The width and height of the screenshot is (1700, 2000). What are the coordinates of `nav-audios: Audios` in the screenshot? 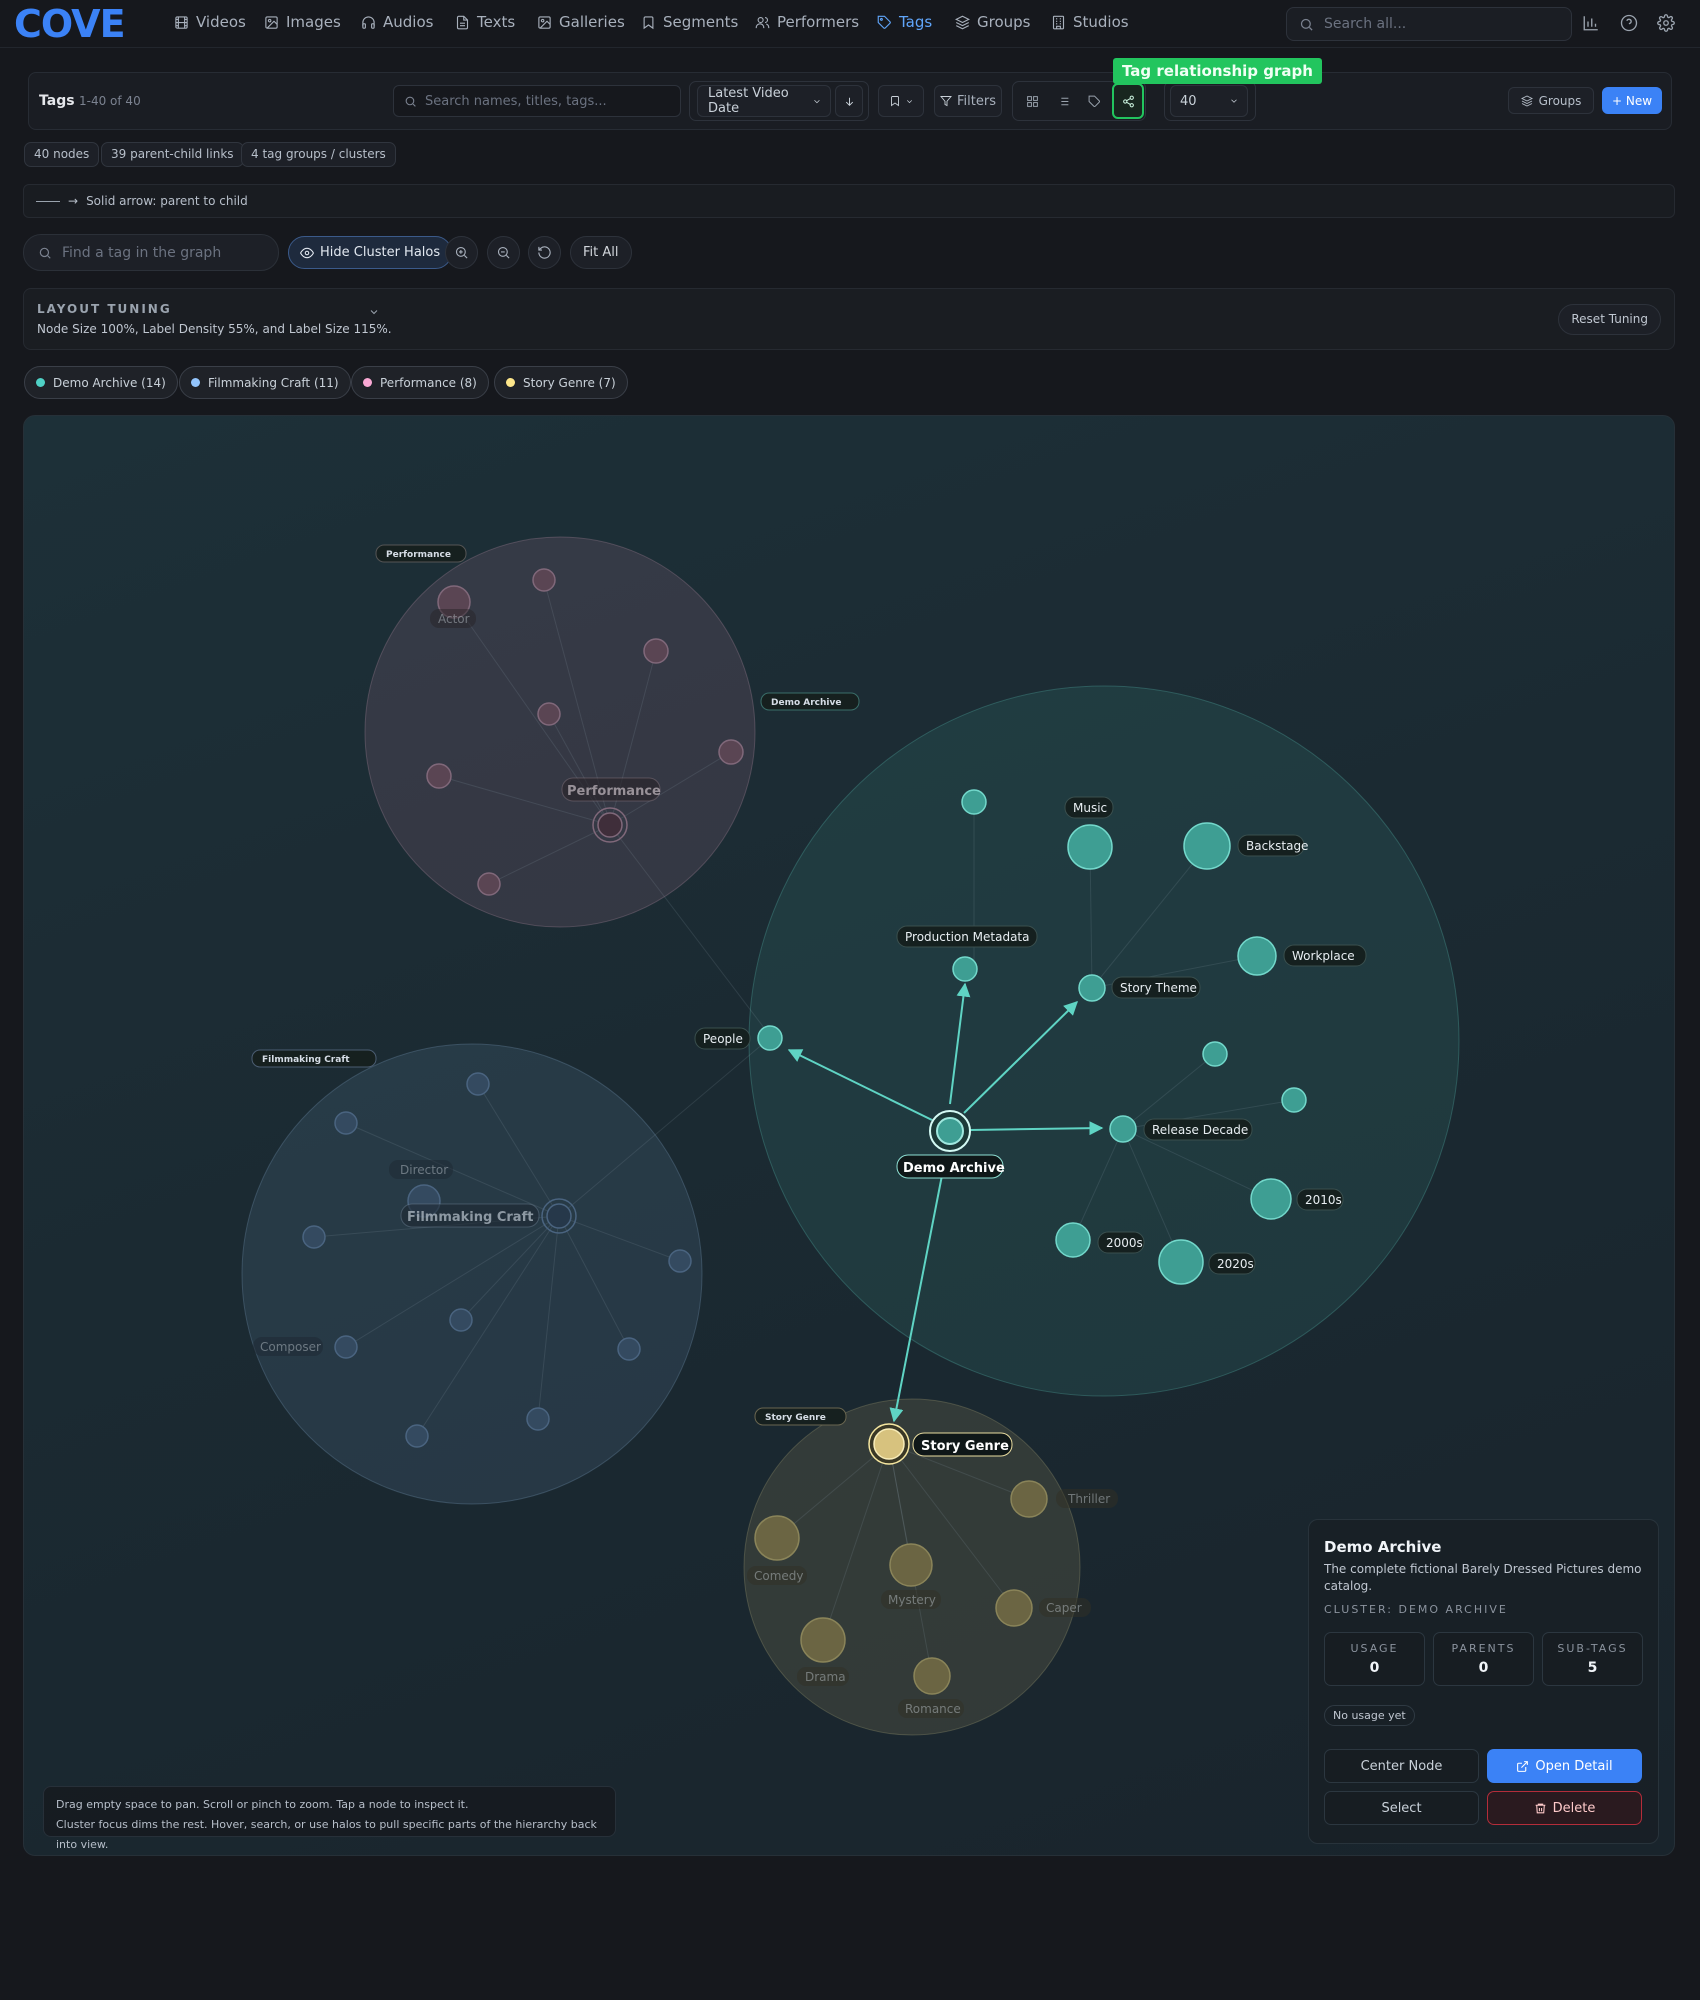 It's located at (397, 22).